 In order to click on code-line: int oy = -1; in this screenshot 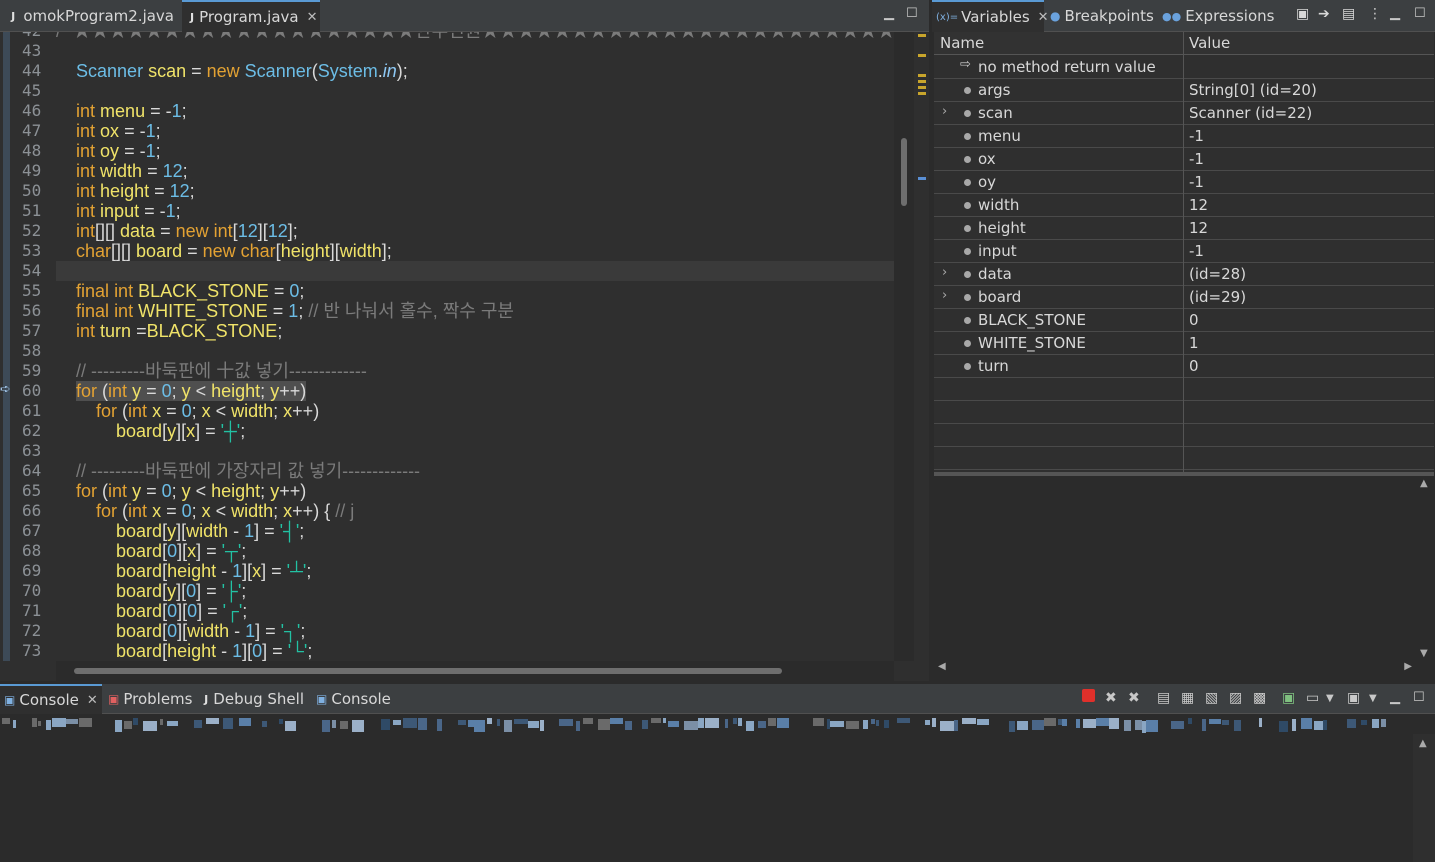, I will do `click(475, 151)`.